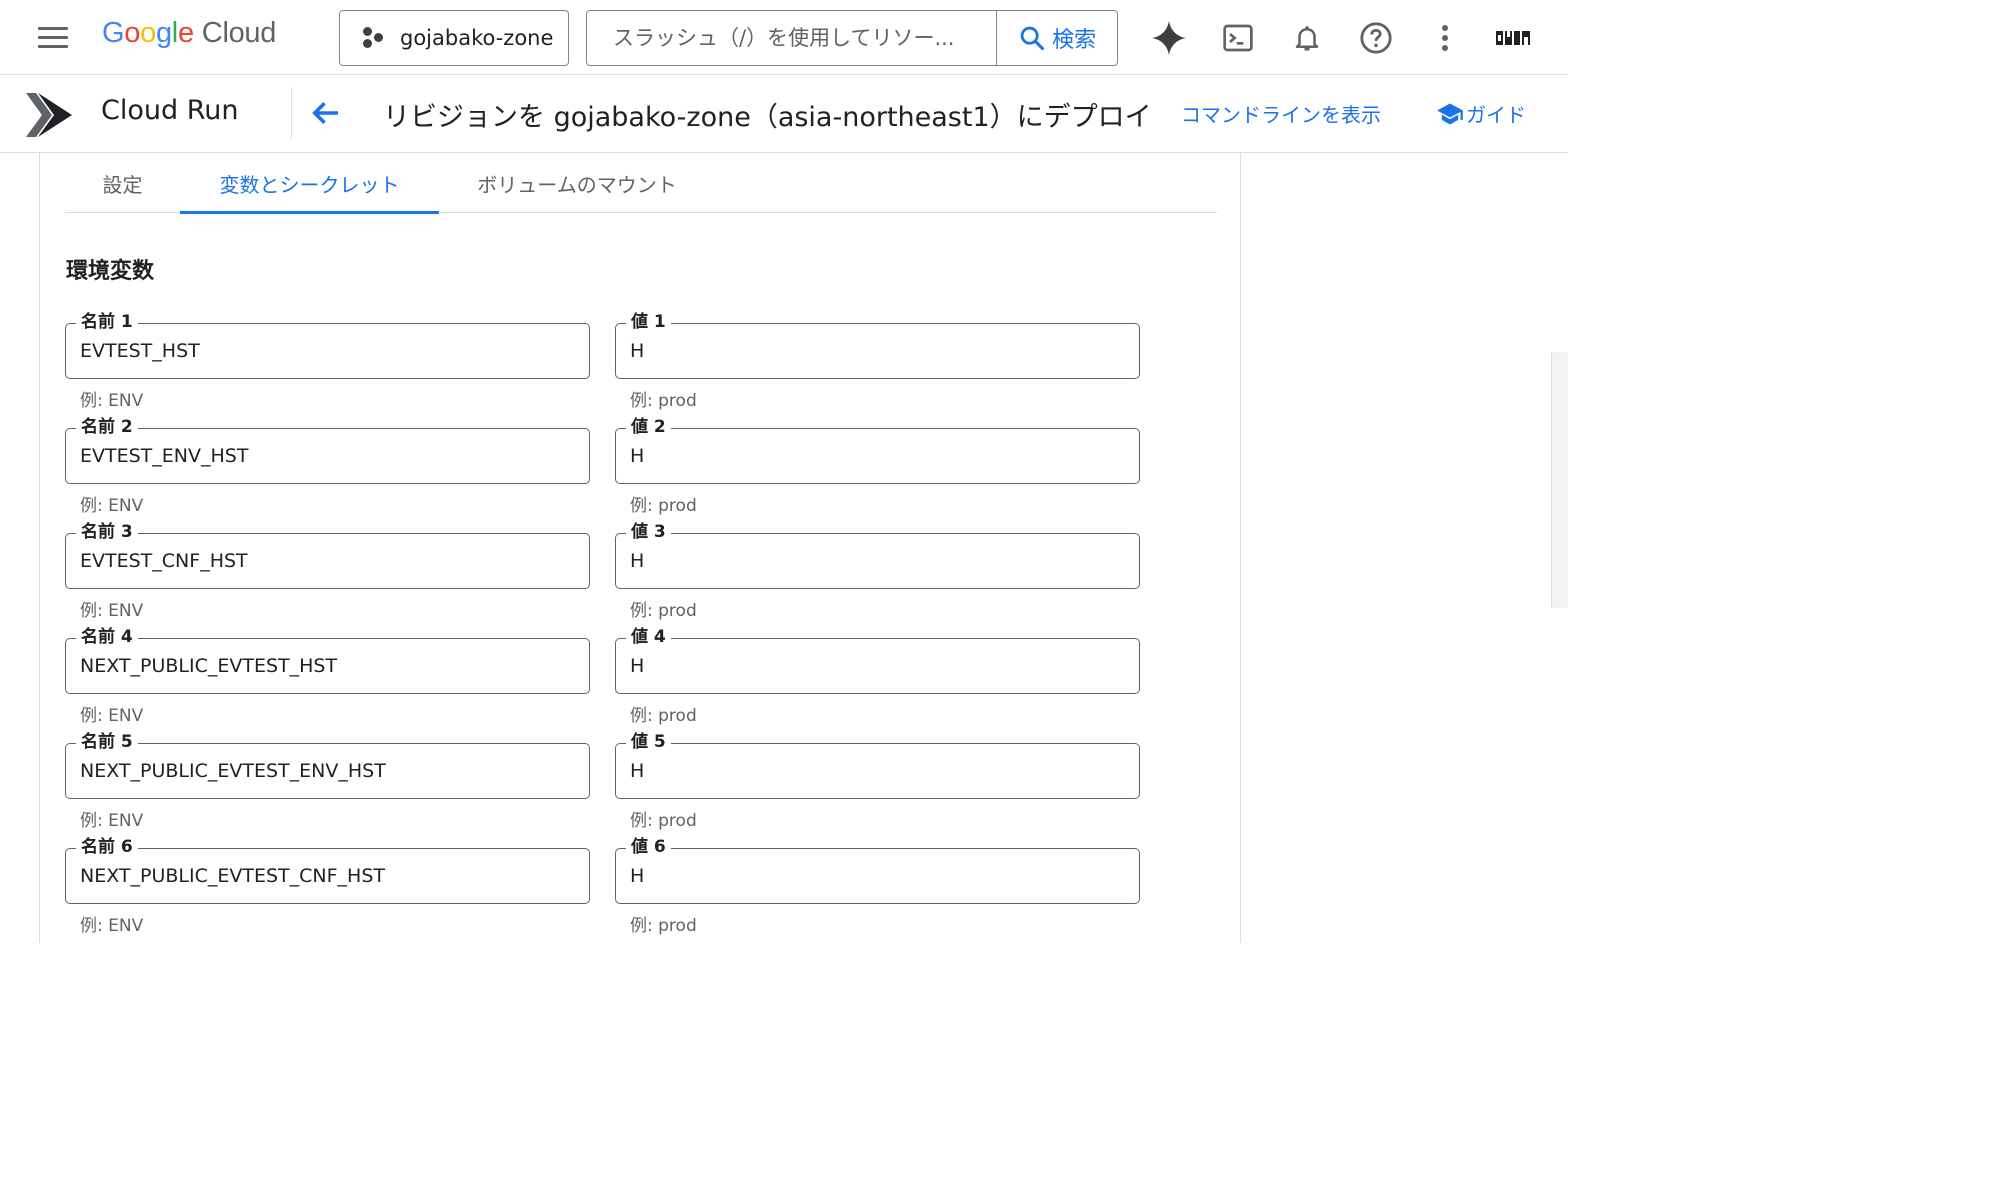 The width and height of the screenshot is (2000, 1202). What do you see at coordinates (107, 742) in the screenshot?
I see `name-field-label: 名前 5` at bounding box center [107, 742].